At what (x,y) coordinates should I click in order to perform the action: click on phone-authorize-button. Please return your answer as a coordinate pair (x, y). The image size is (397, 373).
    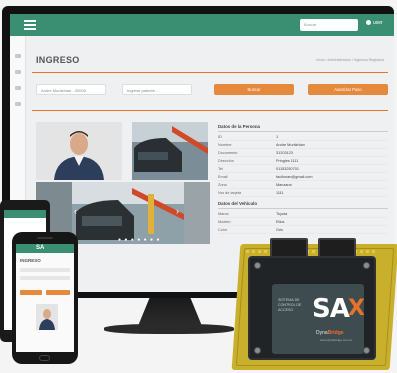
    Looking at the image, I should click on (58, 292).